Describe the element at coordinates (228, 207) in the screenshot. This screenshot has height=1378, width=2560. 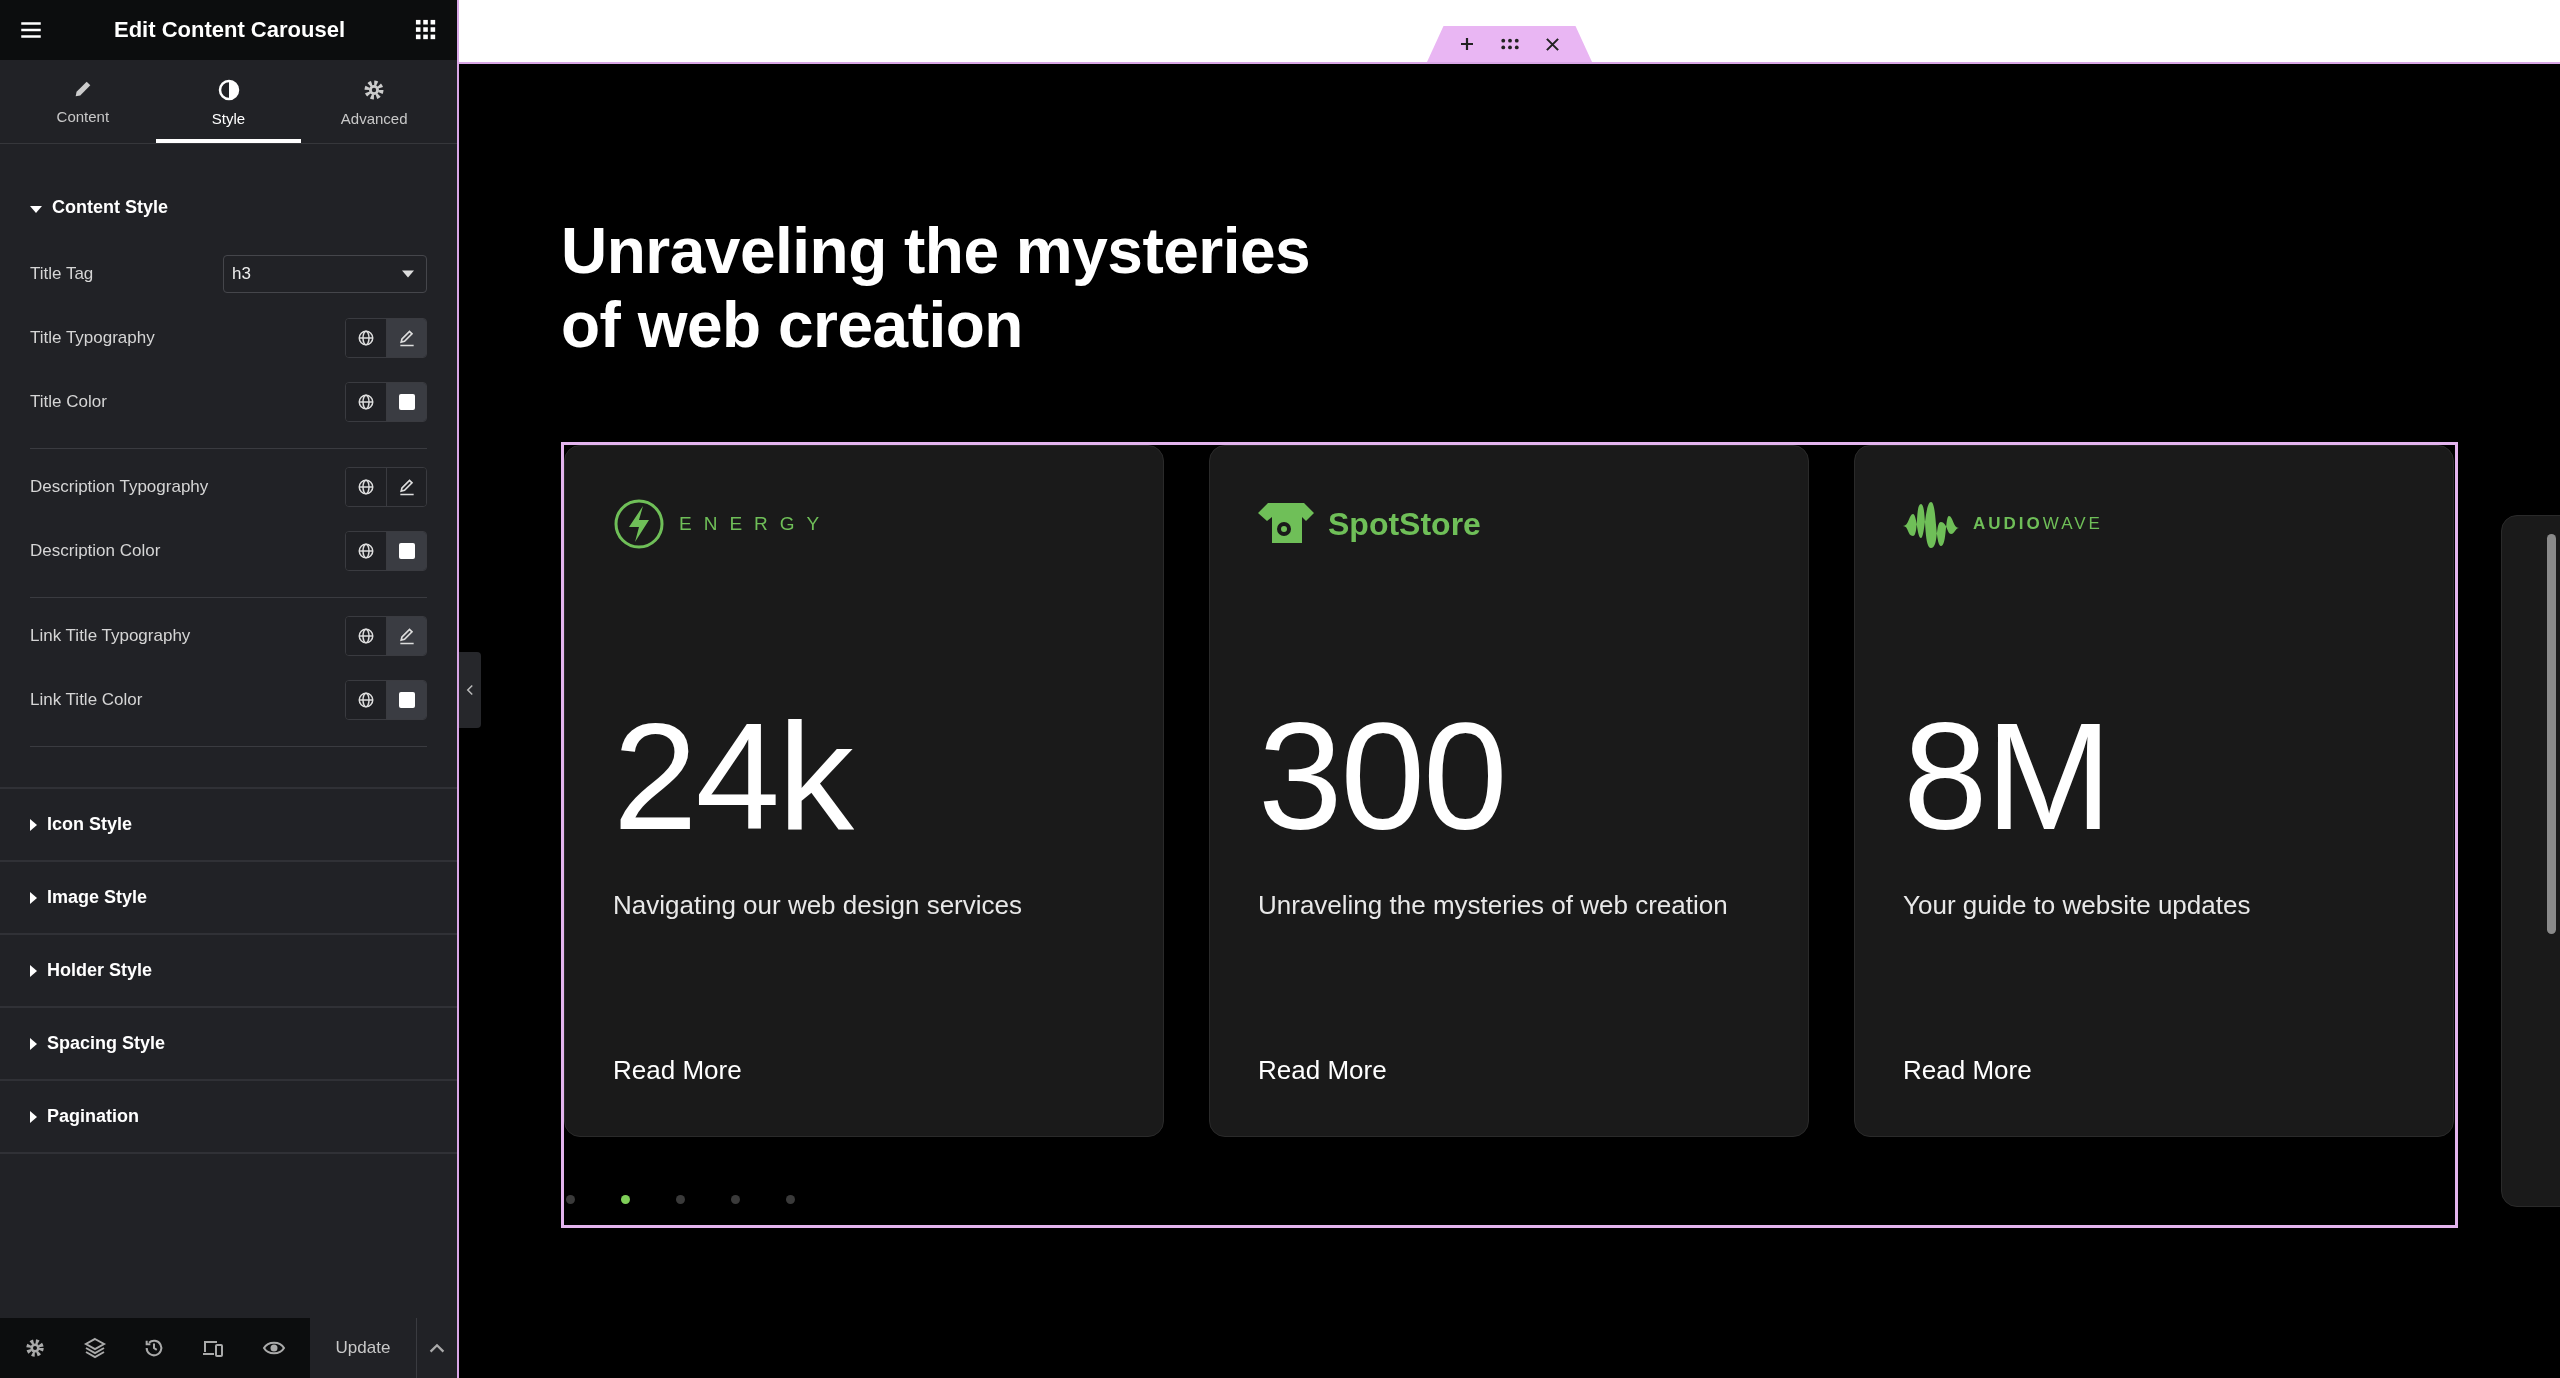
I see `section-header: Content Style` at that location.